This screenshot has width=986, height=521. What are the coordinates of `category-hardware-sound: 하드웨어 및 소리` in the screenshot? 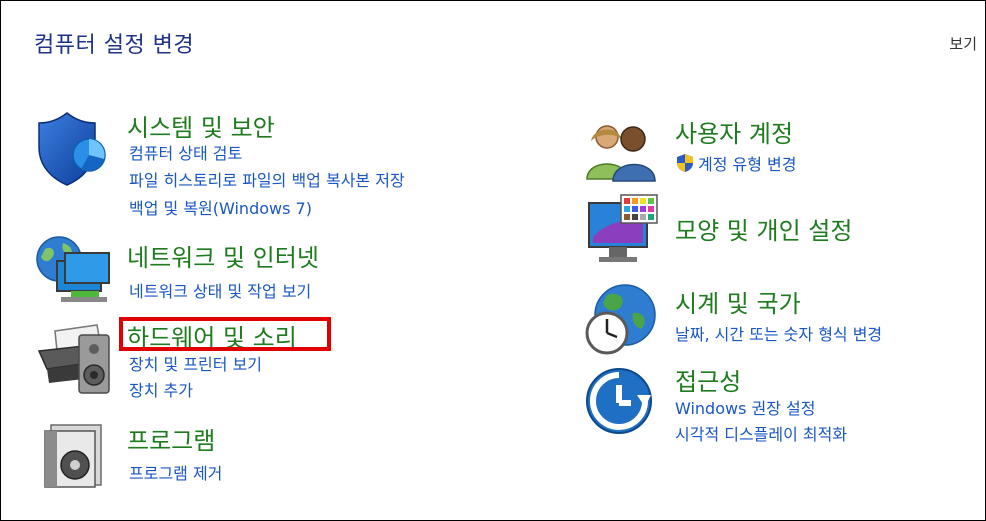 It's located at (212, 335).